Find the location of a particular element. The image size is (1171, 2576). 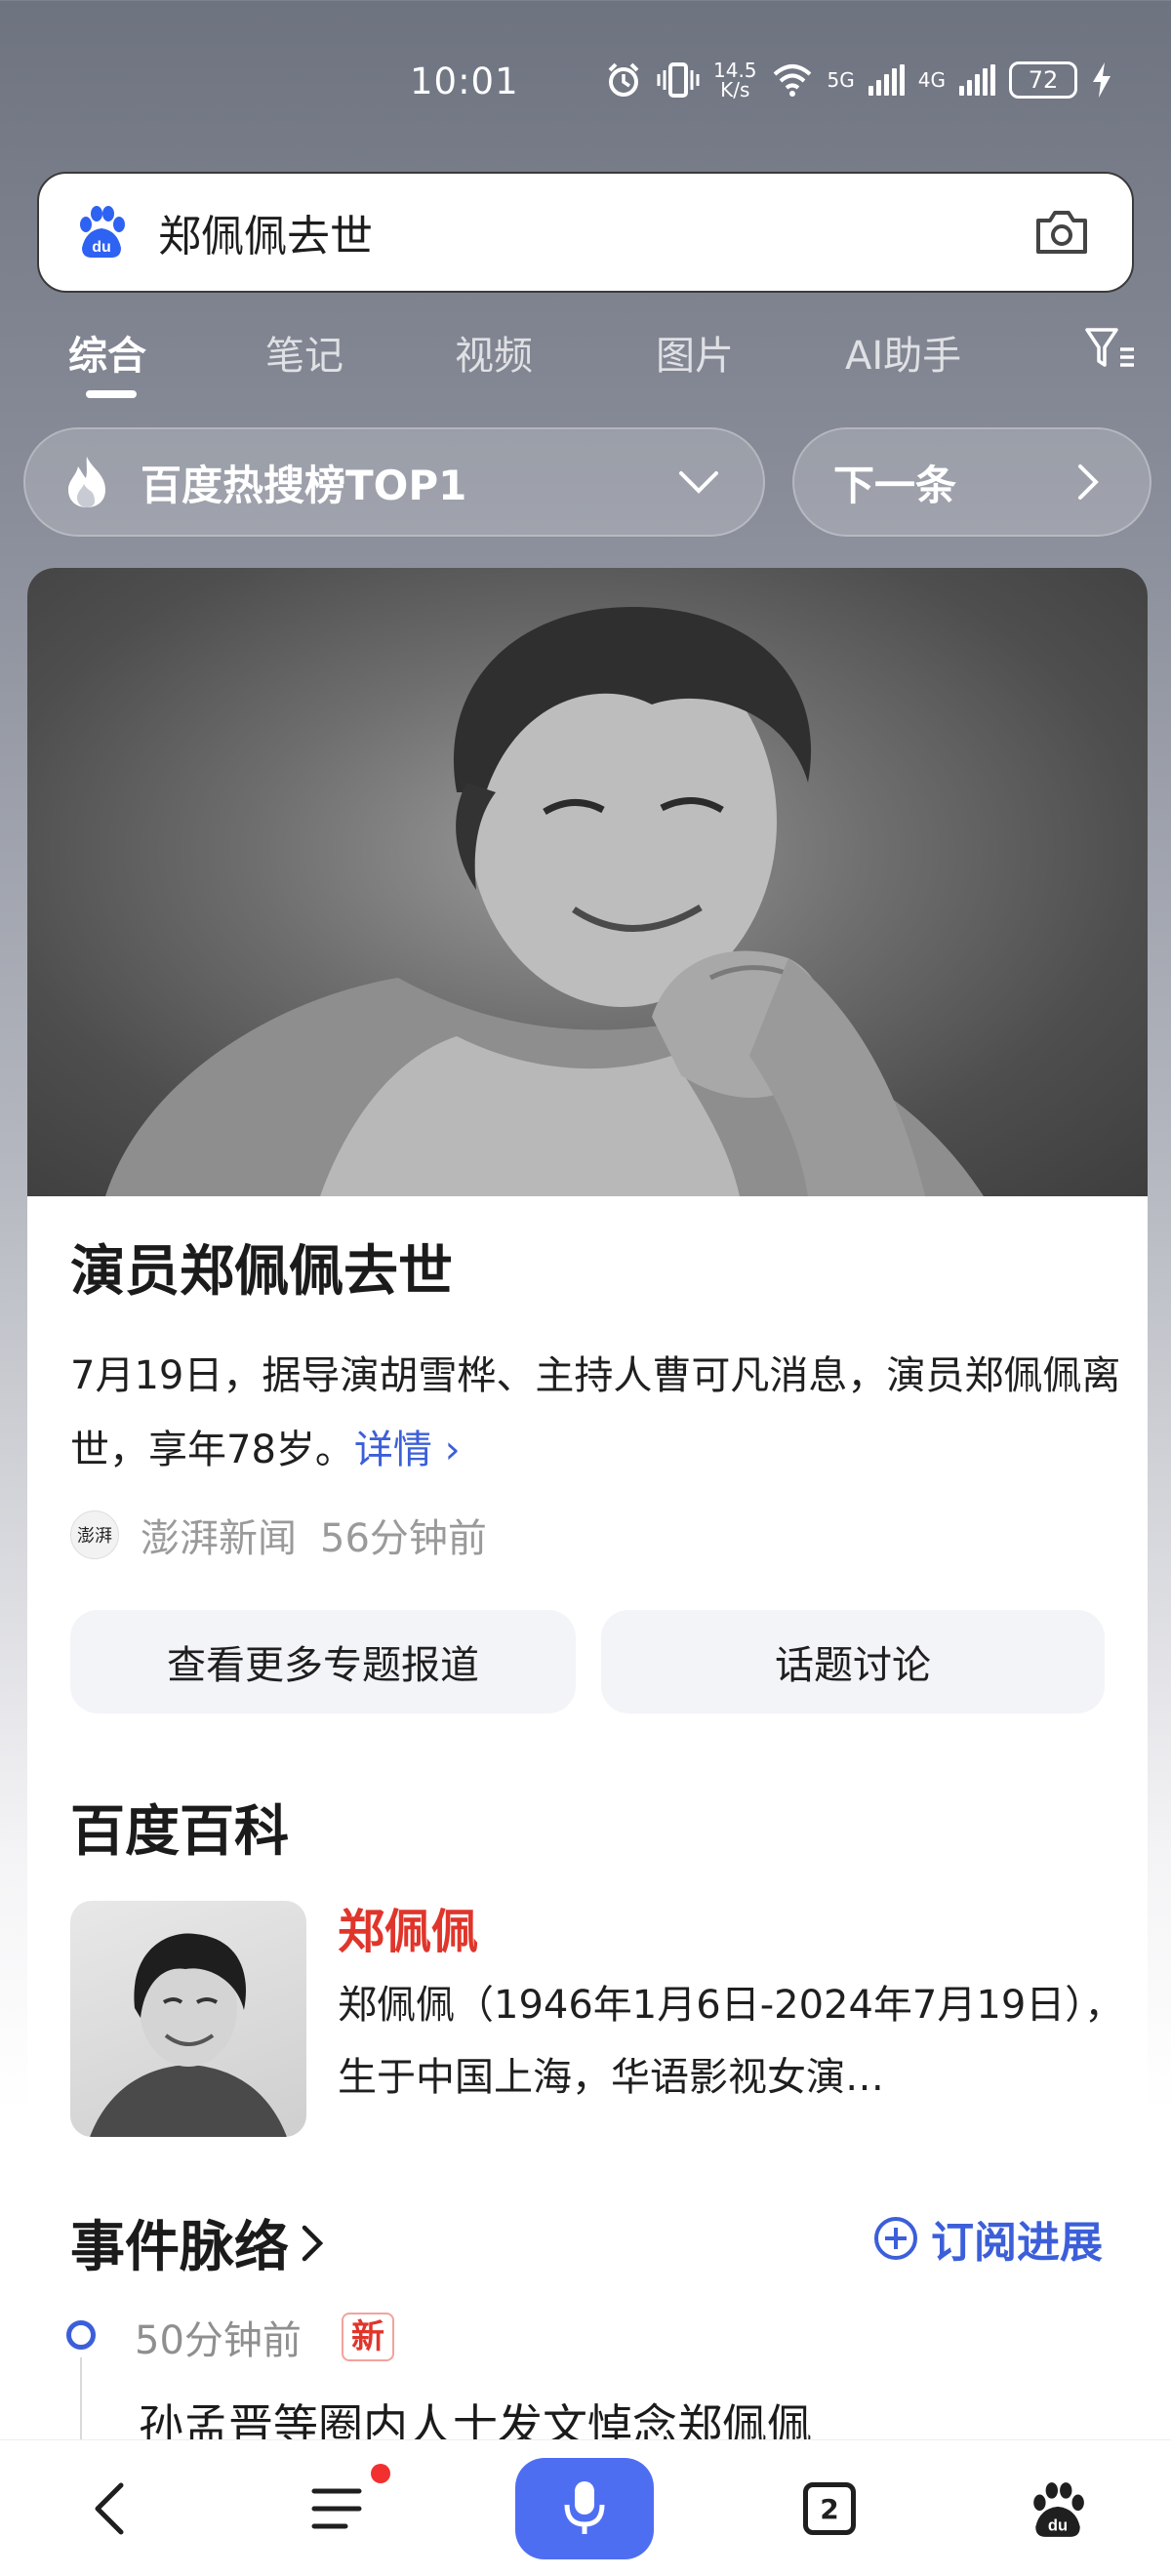

charging-icon is located at coordinates (1101, 80).